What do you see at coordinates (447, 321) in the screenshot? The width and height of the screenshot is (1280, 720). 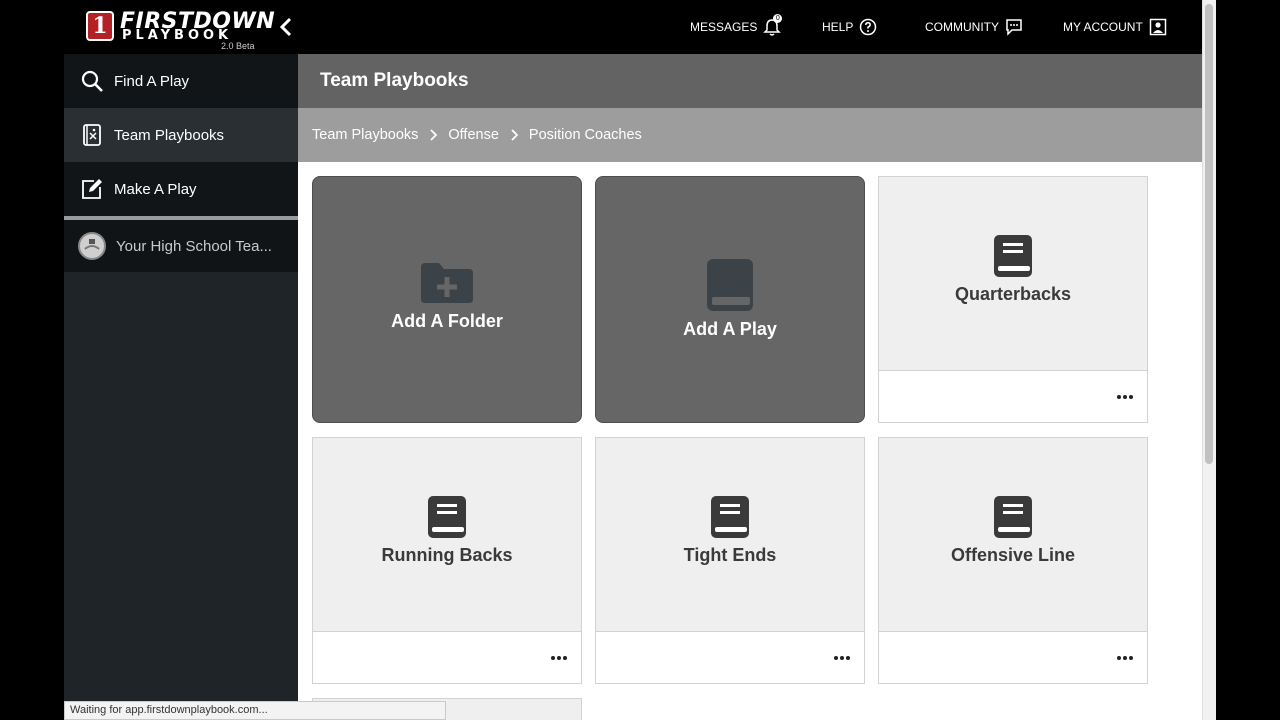 I see `add-folder-label: Add A Folder` at bounding box center [447, 321].